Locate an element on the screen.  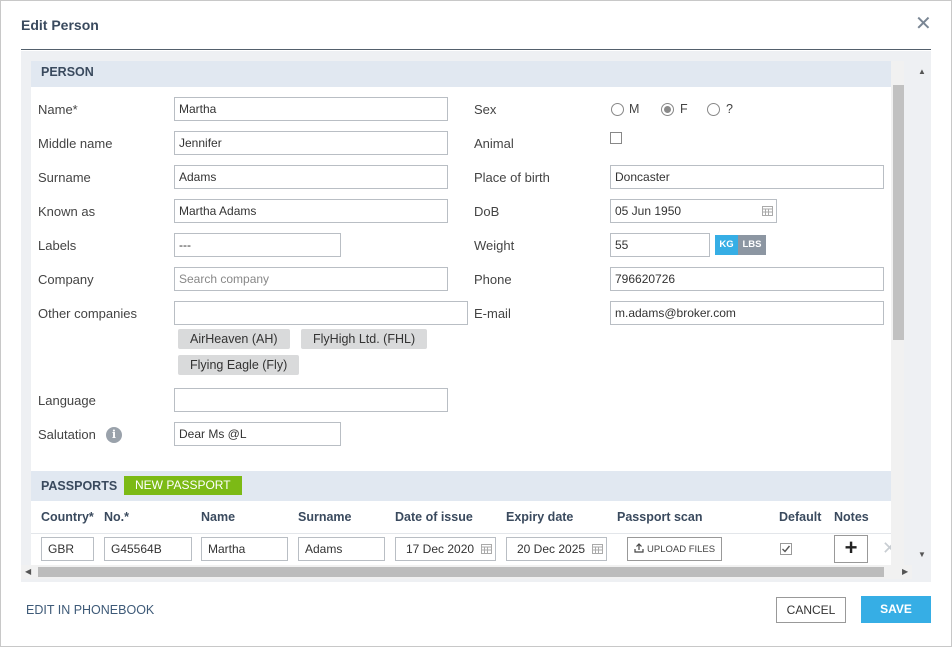
column-header: Country* is located at coordinates (67, 517).